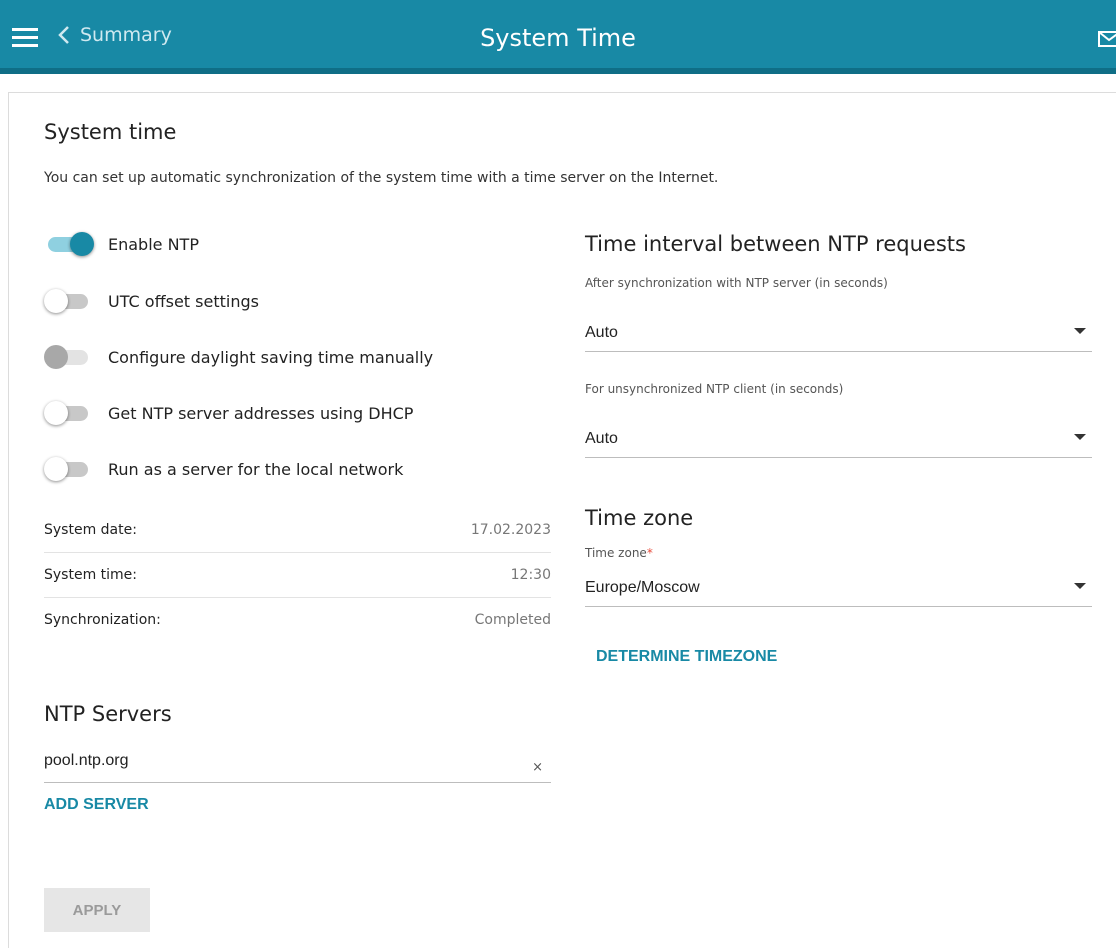  I want to click on top-bar: Summary System Time, so click(558, 37).